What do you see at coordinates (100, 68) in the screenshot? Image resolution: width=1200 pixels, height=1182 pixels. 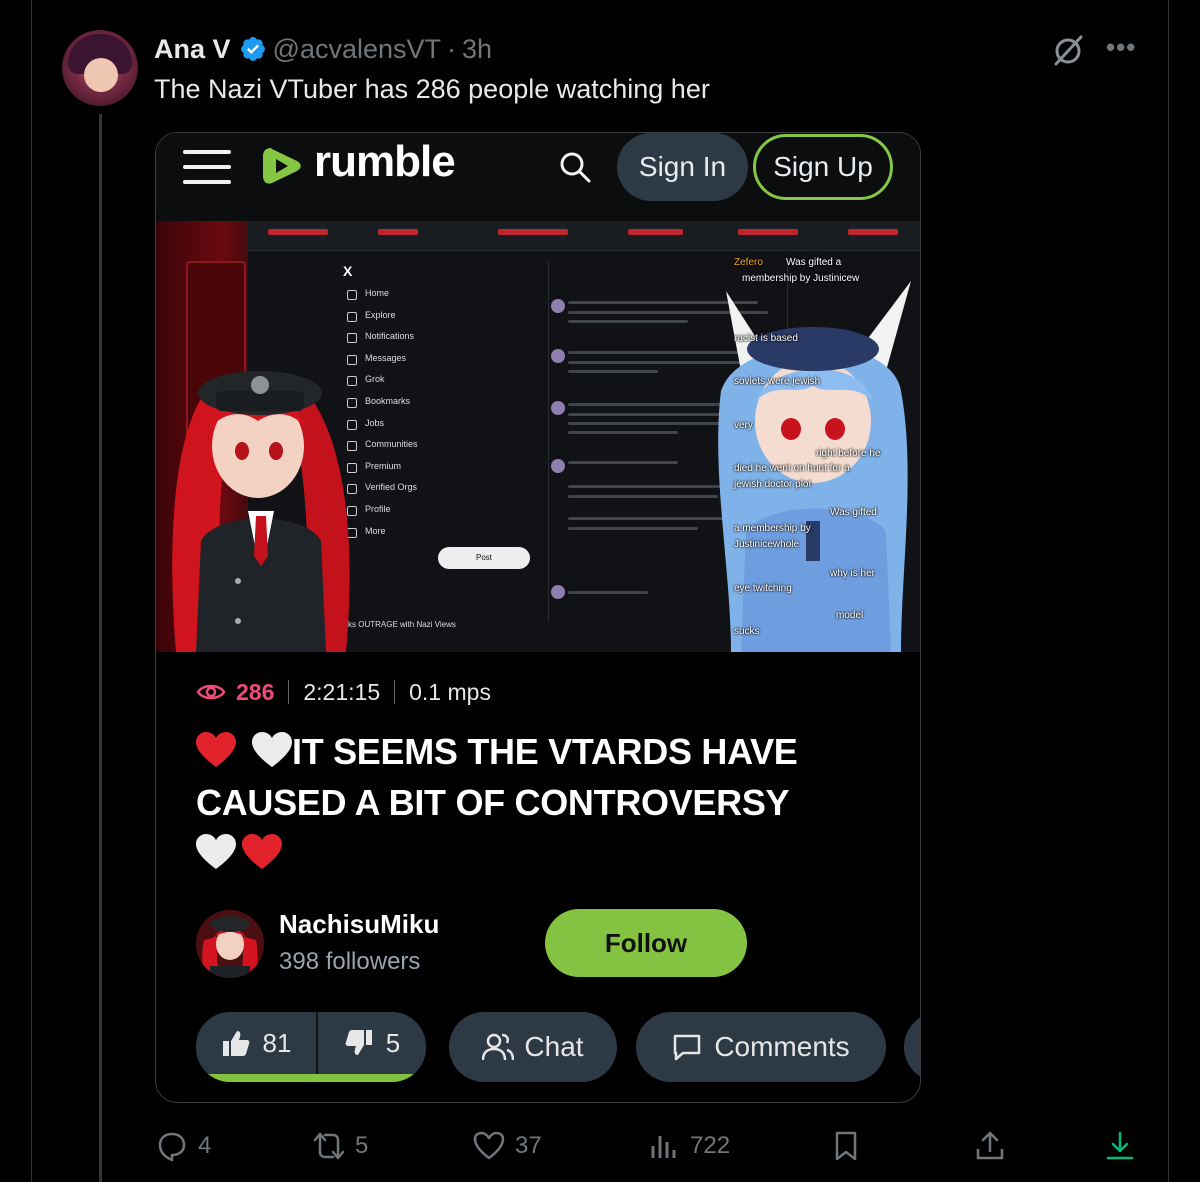 I see `author-avatar` at bounding box center [100, 68].